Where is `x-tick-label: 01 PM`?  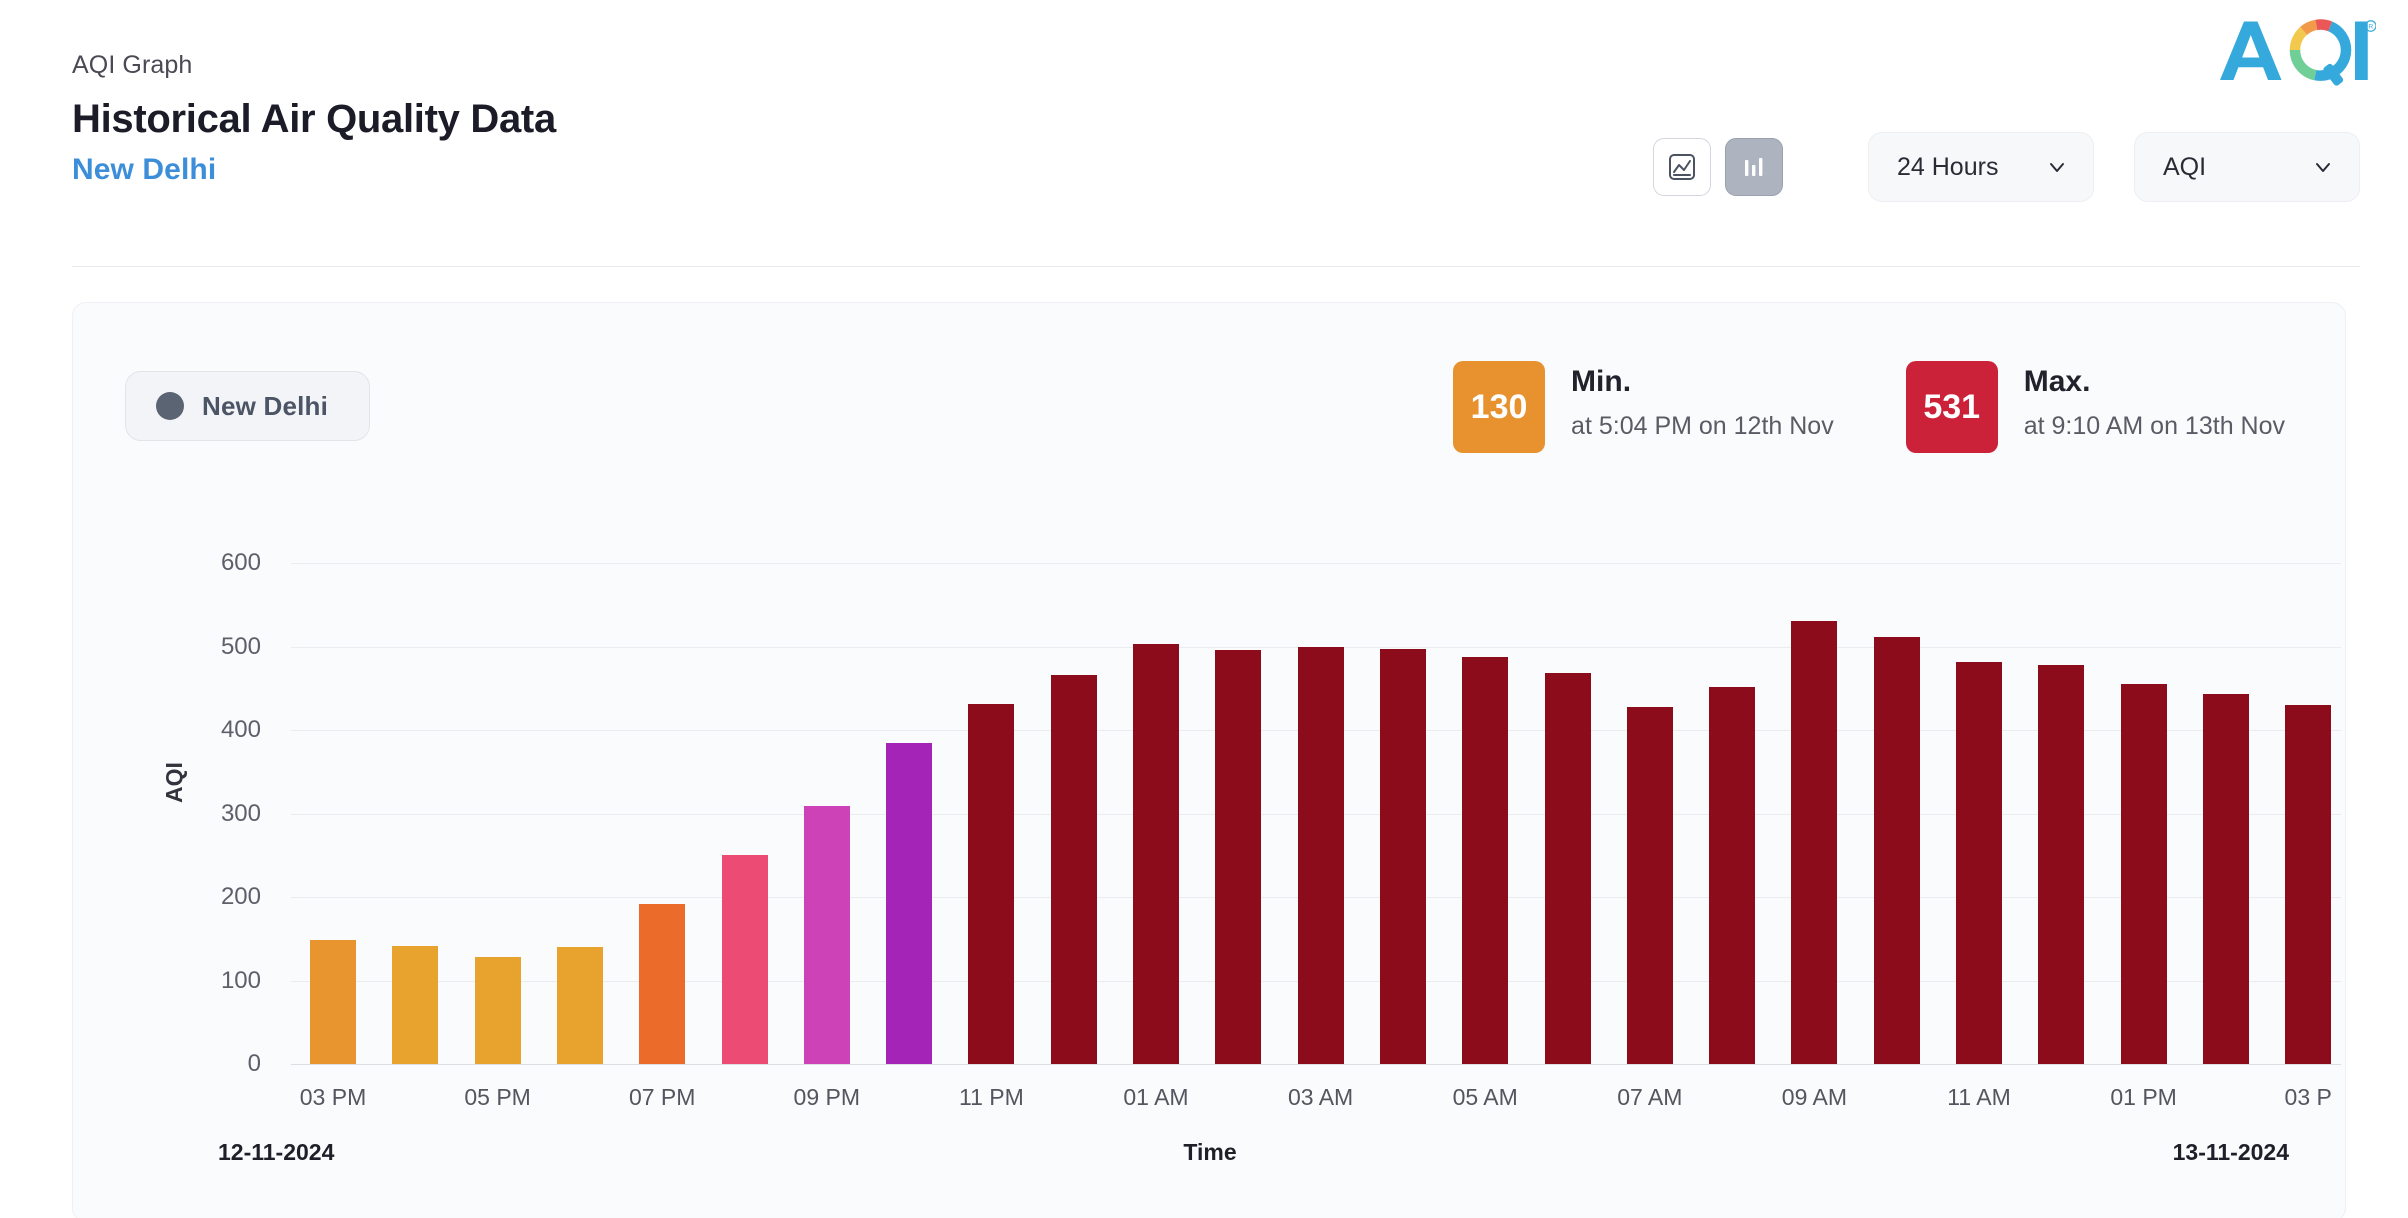
x-tick-label: 01 PM is located at coordinates (2143, 1097).